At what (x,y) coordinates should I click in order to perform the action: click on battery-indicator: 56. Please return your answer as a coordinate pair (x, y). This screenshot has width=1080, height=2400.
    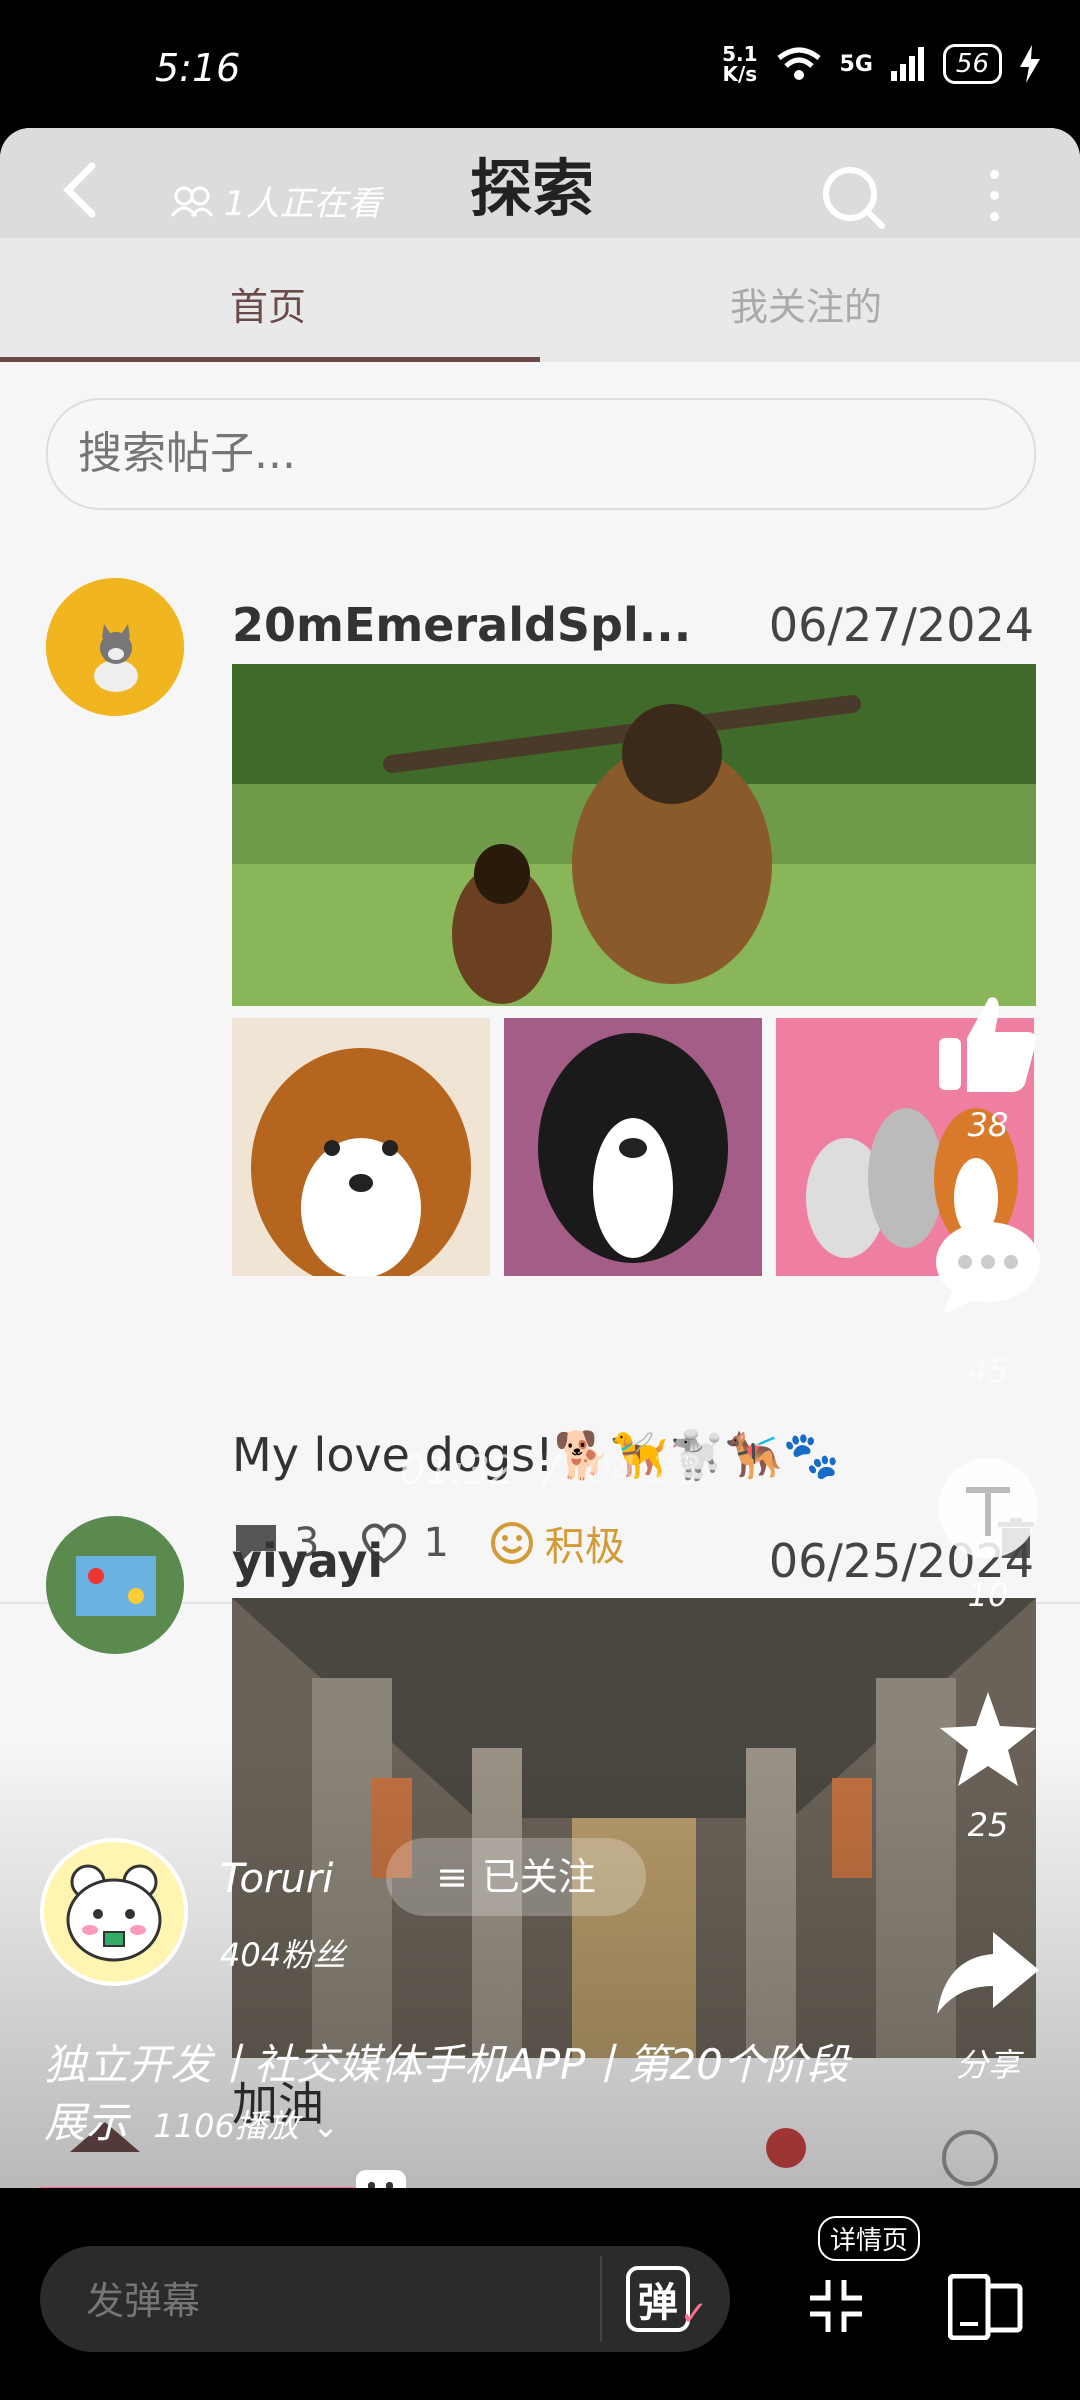
    Looking at the image, I should click on (972, 64).